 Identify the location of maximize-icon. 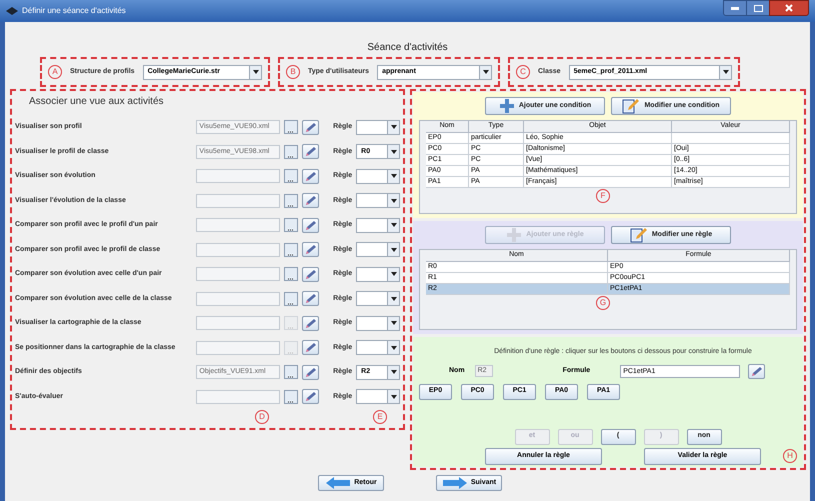
(758, 8).